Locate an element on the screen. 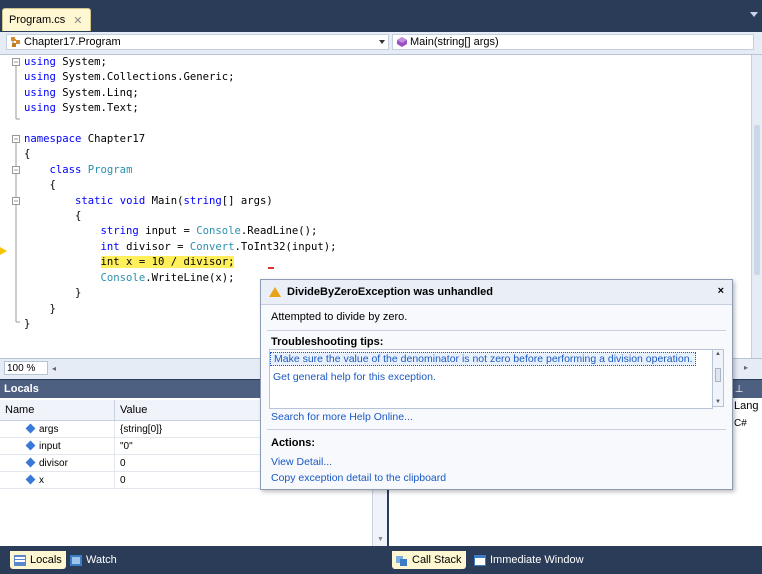 The image size is (762, 574). code-token: [] args) is located at coordinates (247, 200).